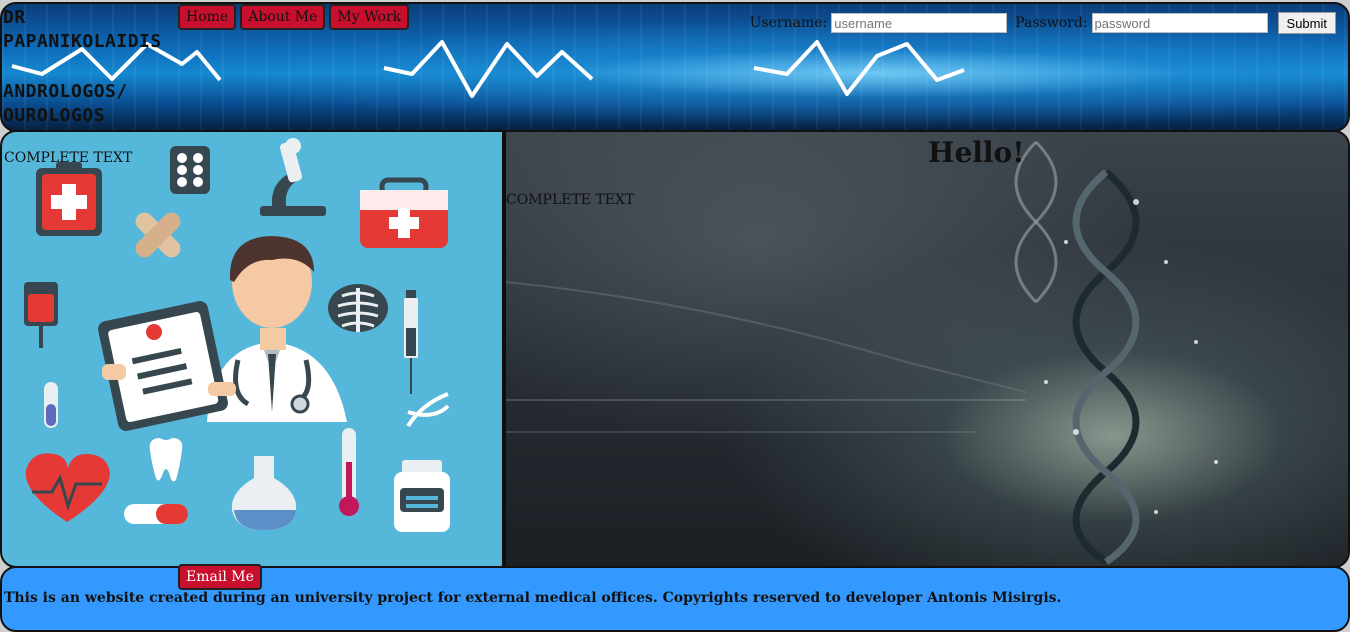  What do you see at coordinates (220, 577) in the screenshot?
I see `email-me-button: Email Me` at bounding box center [220, 577].